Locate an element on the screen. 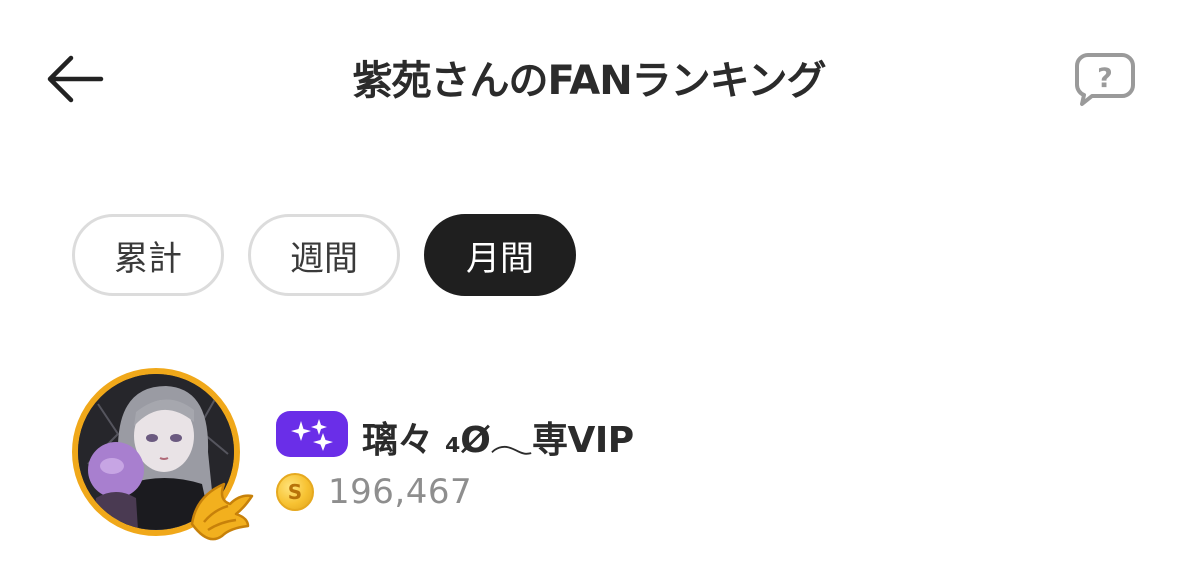 The height and width of the screenshot is (582, 1178). tab-cumulative: 累計 is located at coordinates (148, 255).